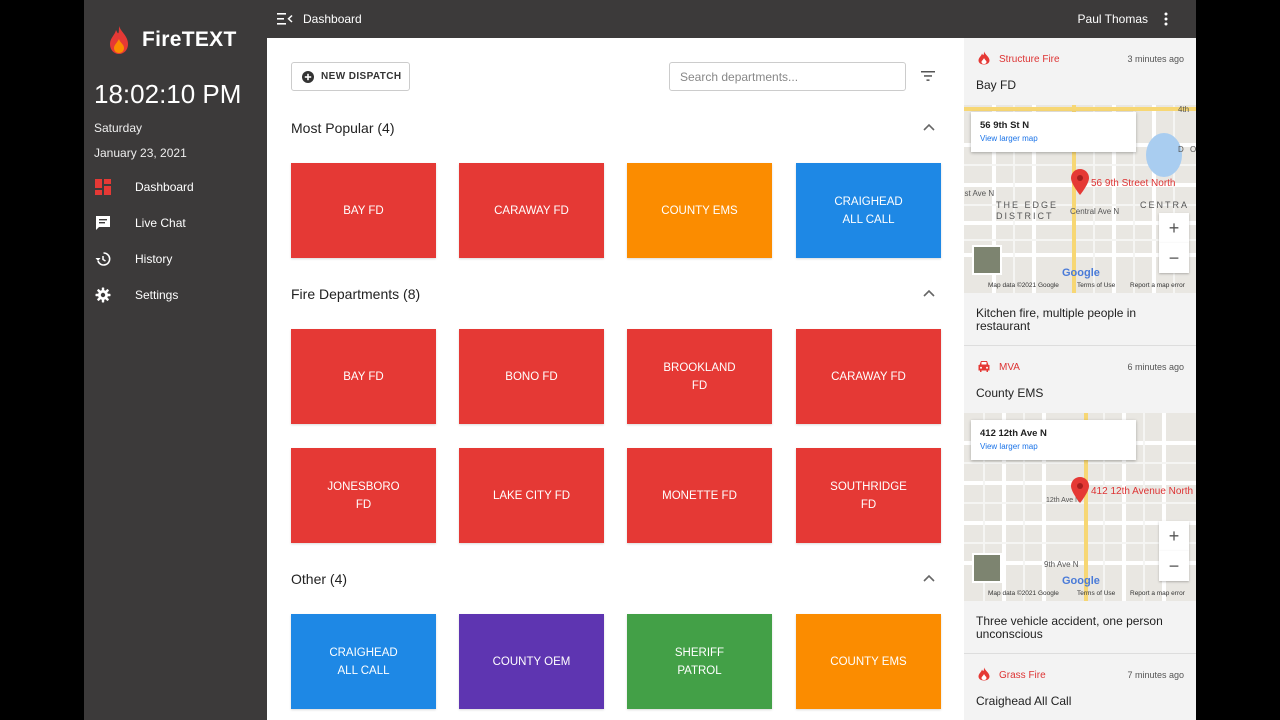 The width and height of the screenshot is (1280, 720). I want to click on map-street-label: 1st Ave N, so click(979, 193).